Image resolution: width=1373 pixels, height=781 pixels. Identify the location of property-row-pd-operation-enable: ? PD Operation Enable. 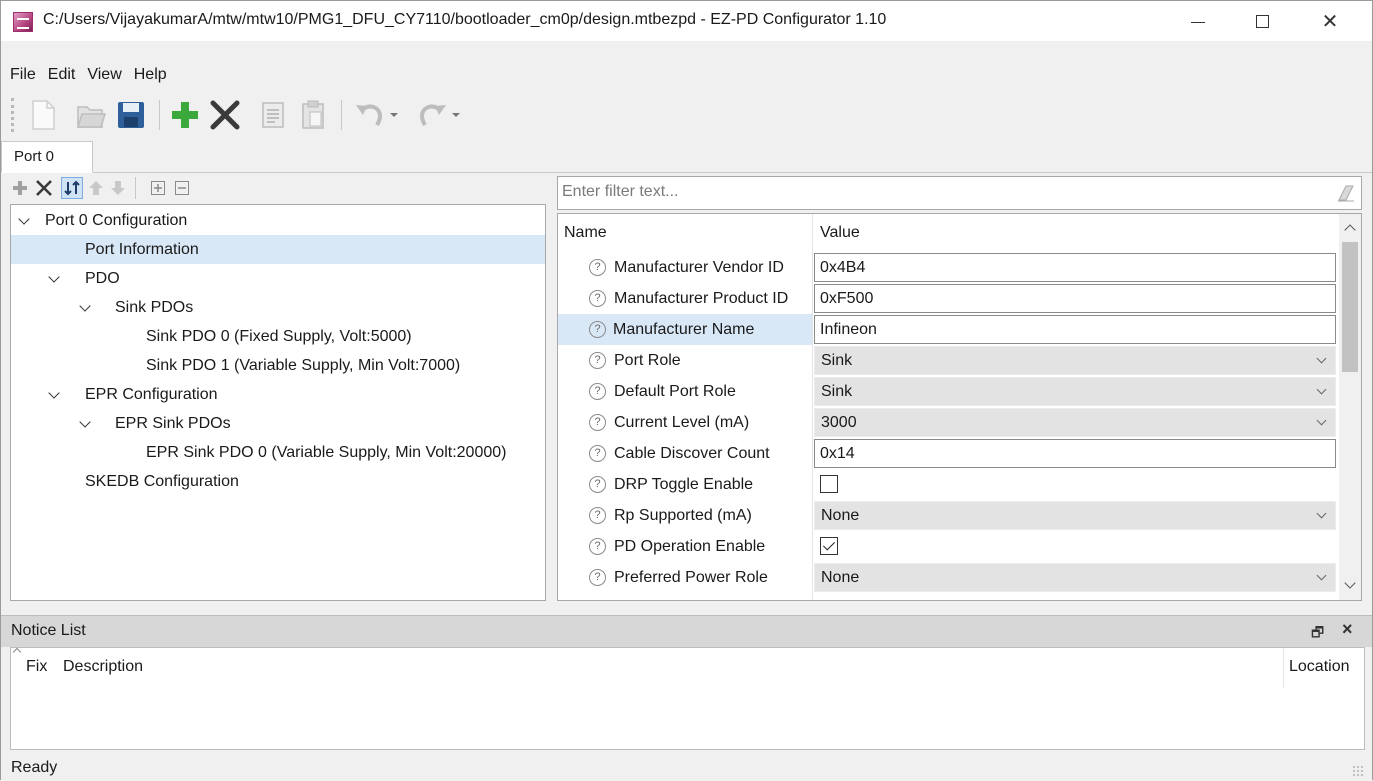
(948, 546).